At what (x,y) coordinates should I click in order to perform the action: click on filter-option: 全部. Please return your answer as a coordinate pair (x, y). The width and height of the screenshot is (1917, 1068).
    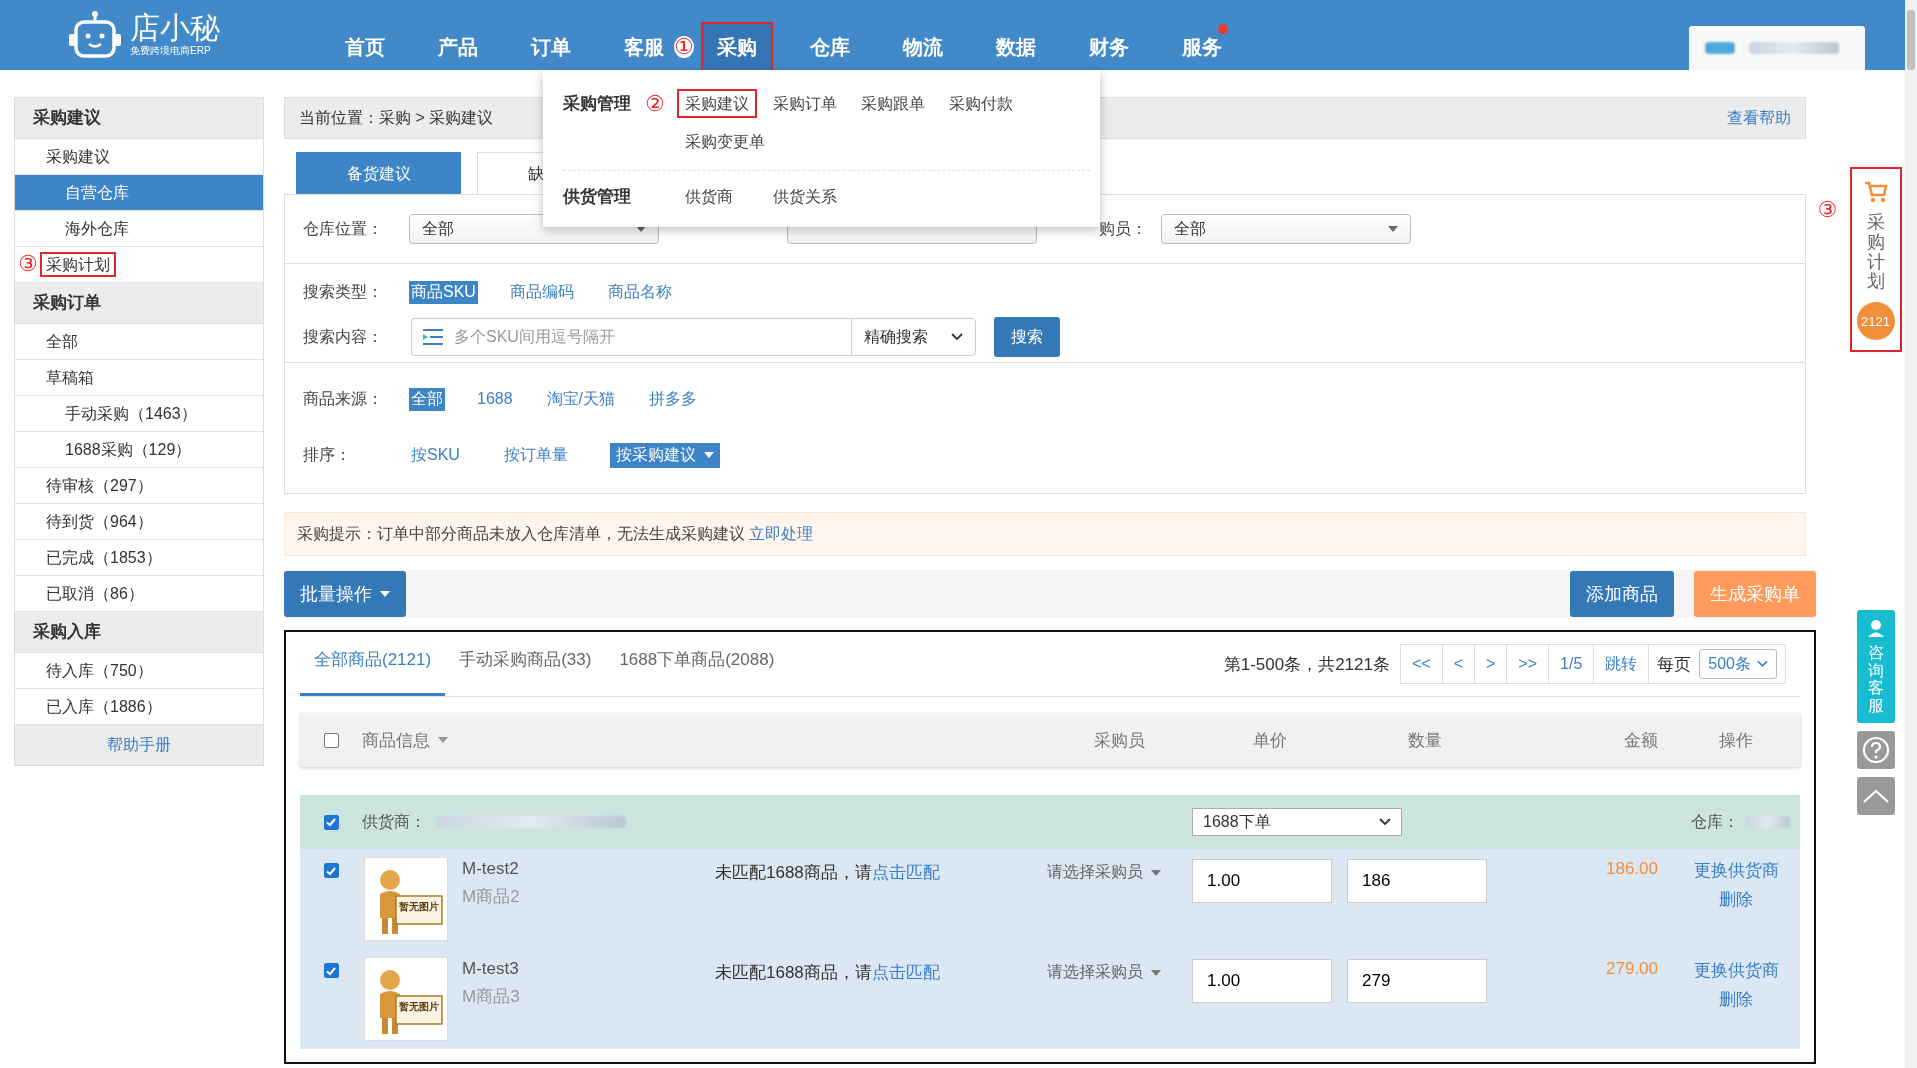
    Looking at the image, I should click on (427, 399).